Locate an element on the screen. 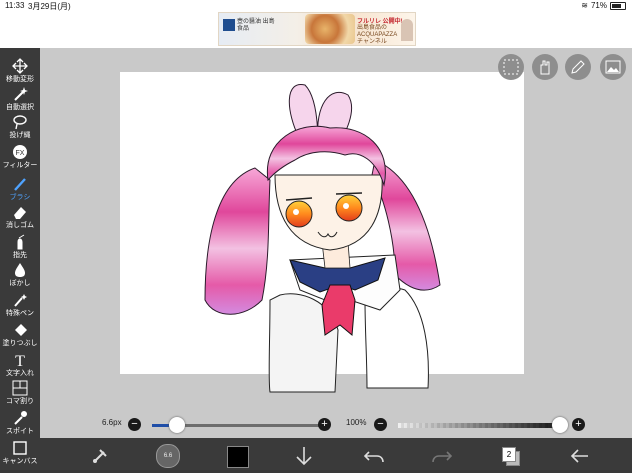 This screenshot has width=632, height=473. image-icon is located at coordinates (613, 67).